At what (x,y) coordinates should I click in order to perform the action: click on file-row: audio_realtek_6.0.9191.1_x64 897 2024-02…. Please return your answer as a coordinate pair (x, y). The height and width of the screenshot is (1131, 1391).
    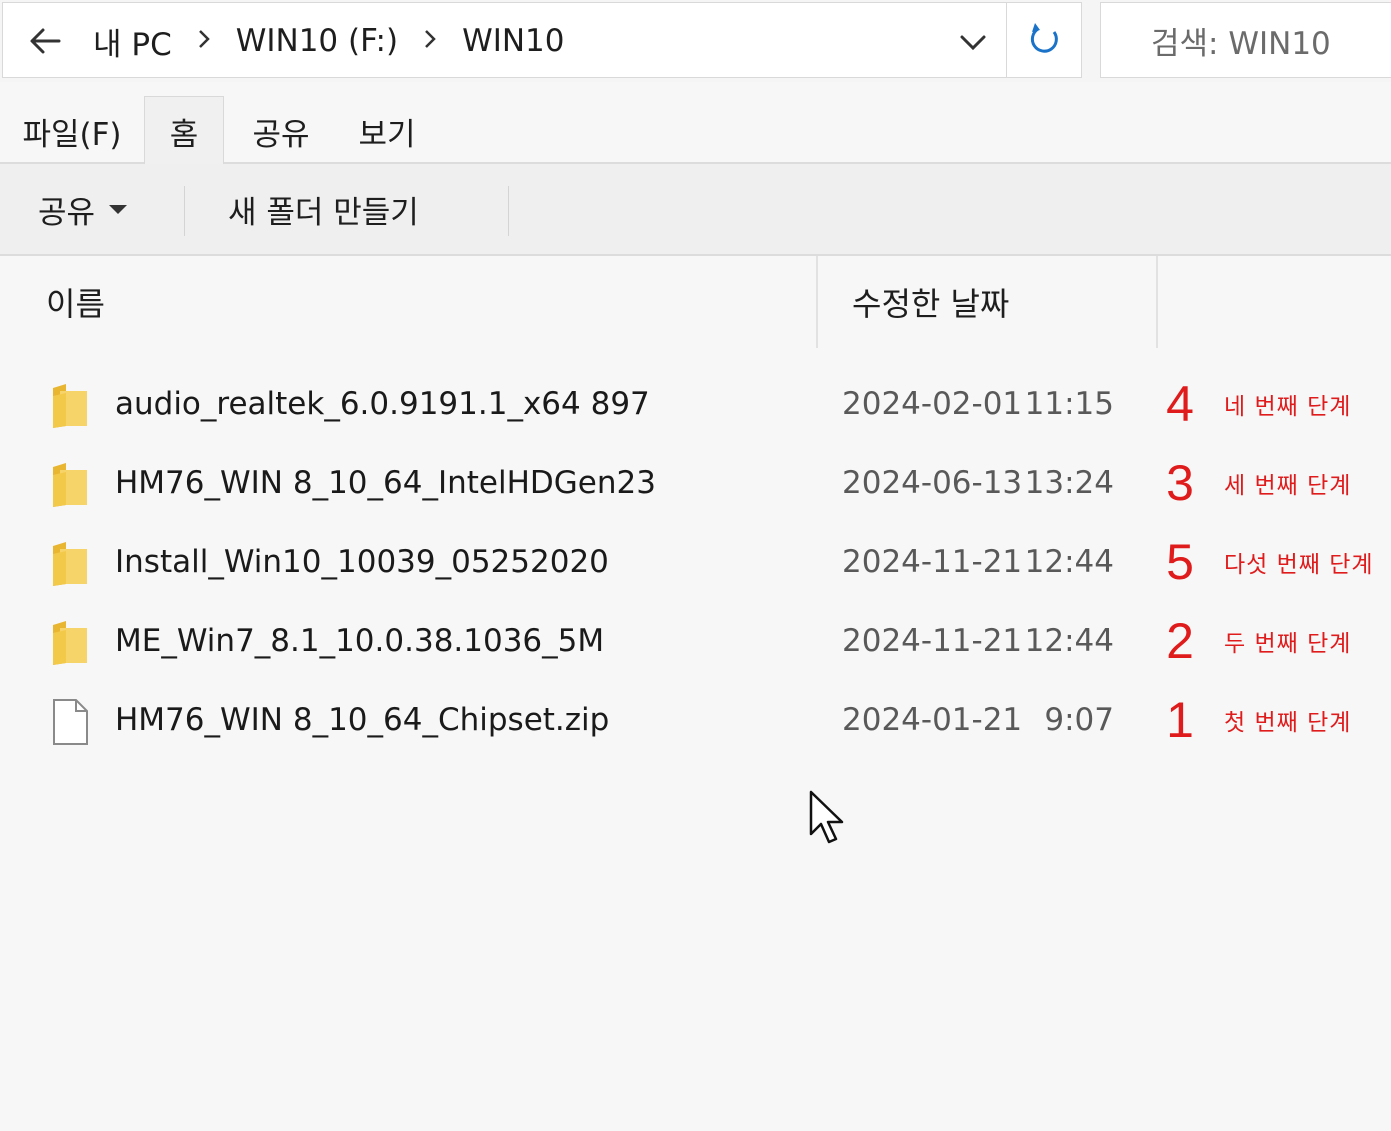
    Looking at the image, I should click on (695, 403).